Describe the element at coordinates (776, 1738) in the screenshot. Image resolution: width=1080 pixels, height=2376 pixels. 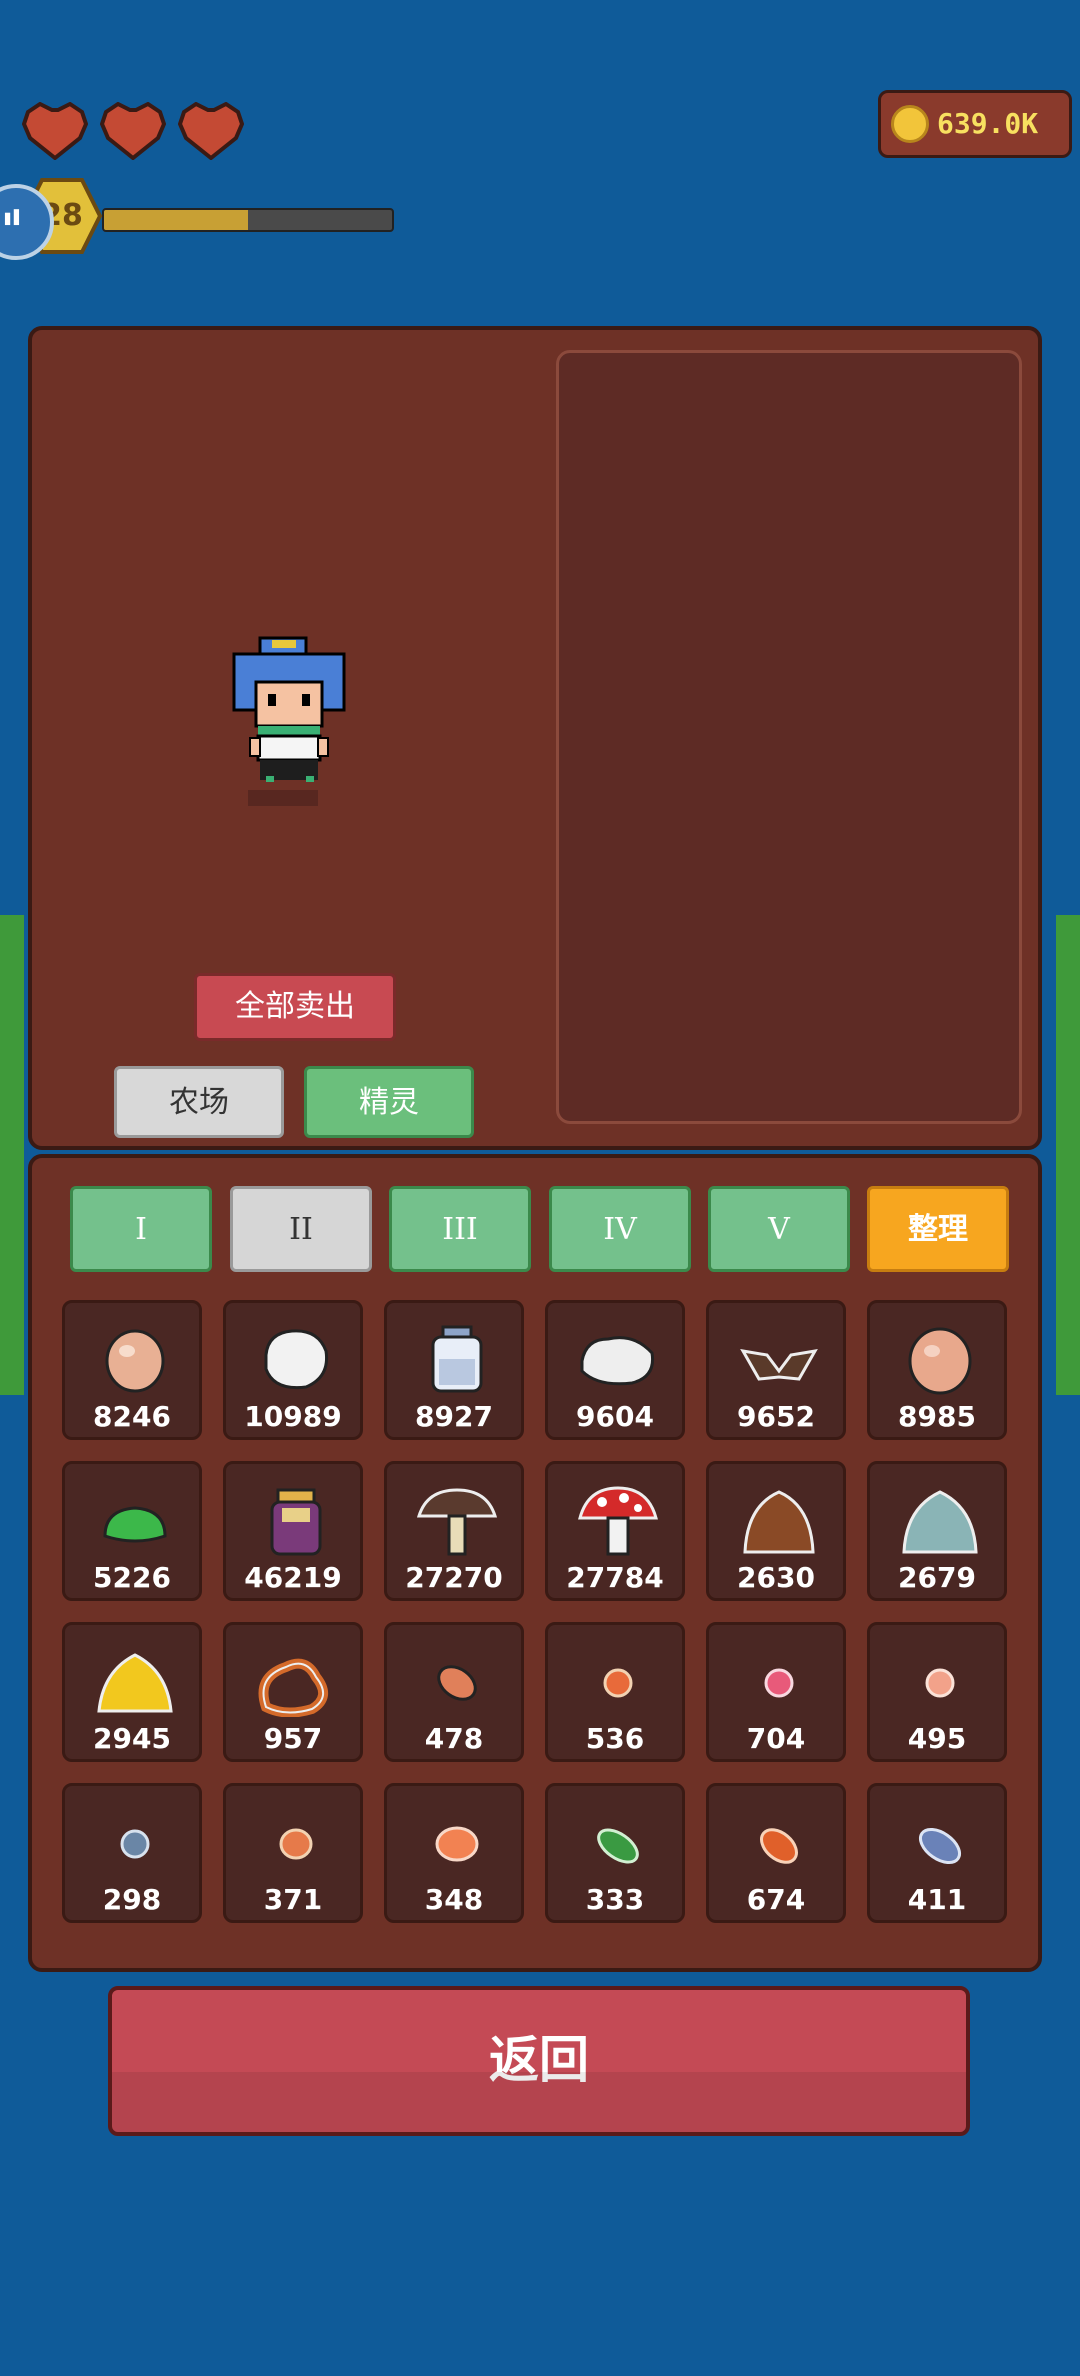
I see `item-quantity: 704` at that location.